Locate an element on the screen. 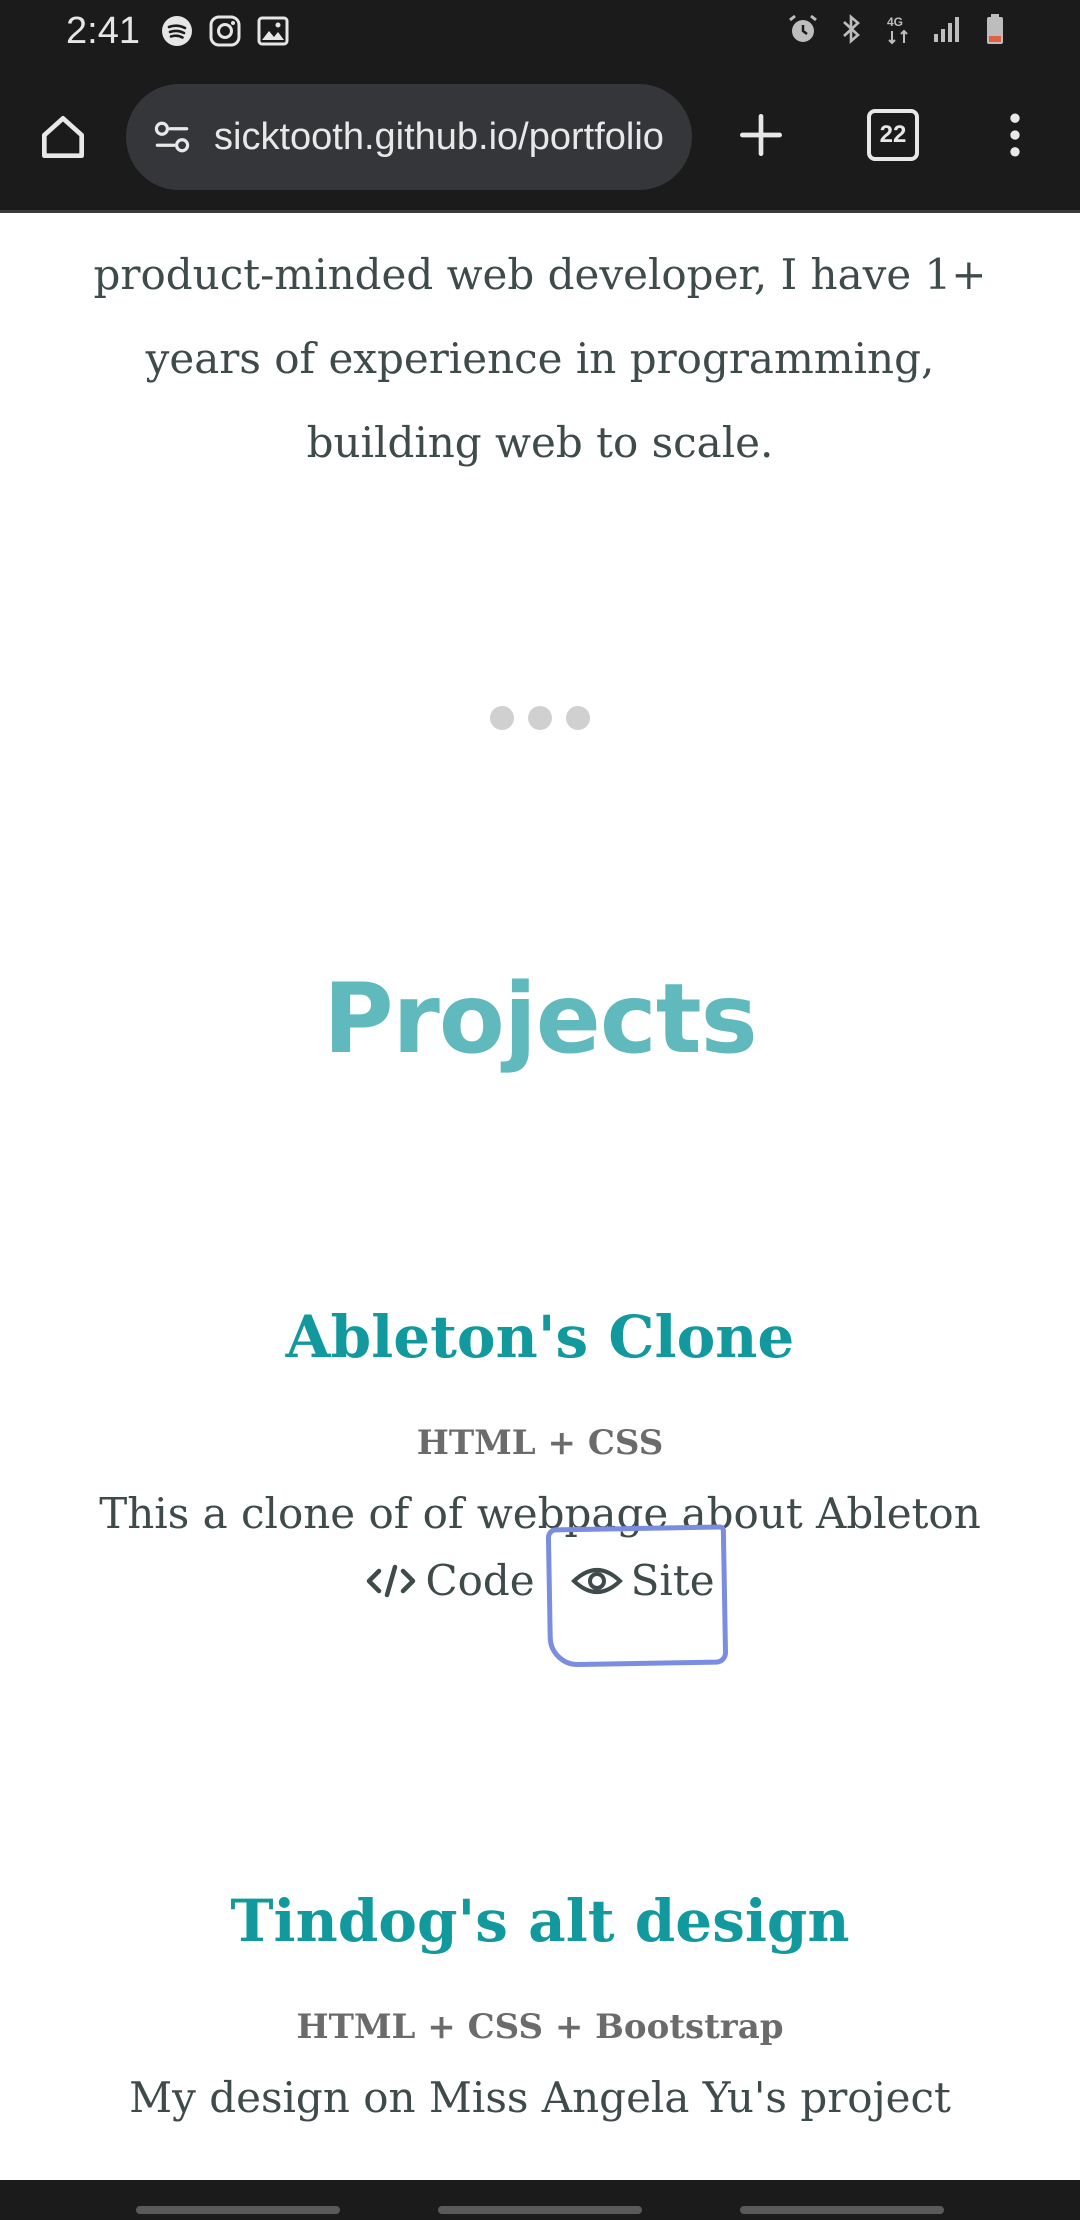 The image size is (1080, 2220). site-link: Site is located at coordinates (636, 1596).